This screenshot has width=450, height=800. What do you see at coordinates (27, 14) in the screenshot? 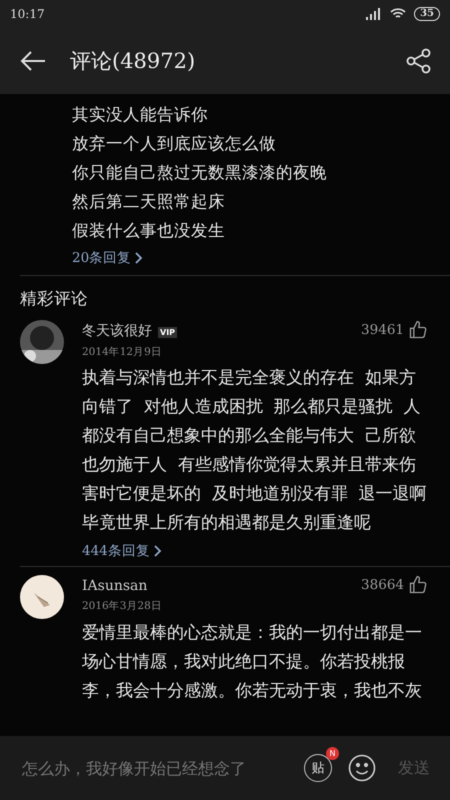
I see `clock: 10:17` at bounding box center [27, 14].